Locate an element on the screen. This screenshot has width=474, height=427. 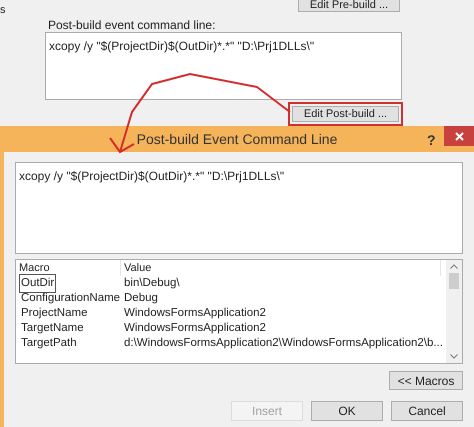
macro-cell: OutDir is located at coordinates (37, 284).